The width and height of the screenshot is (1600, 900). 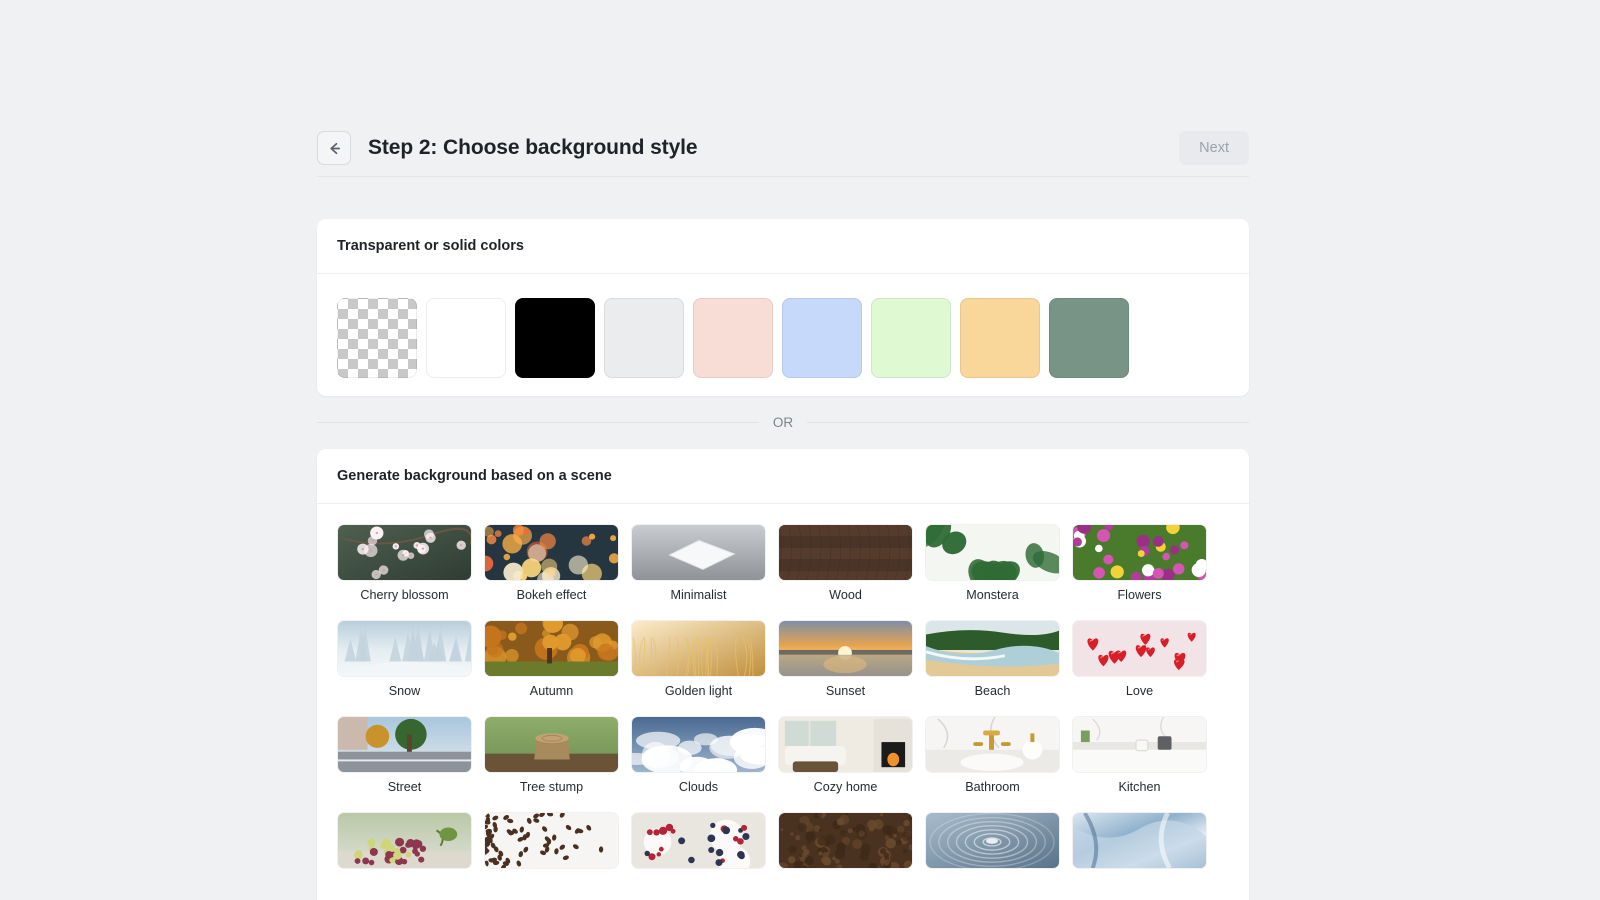 I want to click on solid-colors-title: Transparent or solid colors, so click(x=783, y=246).